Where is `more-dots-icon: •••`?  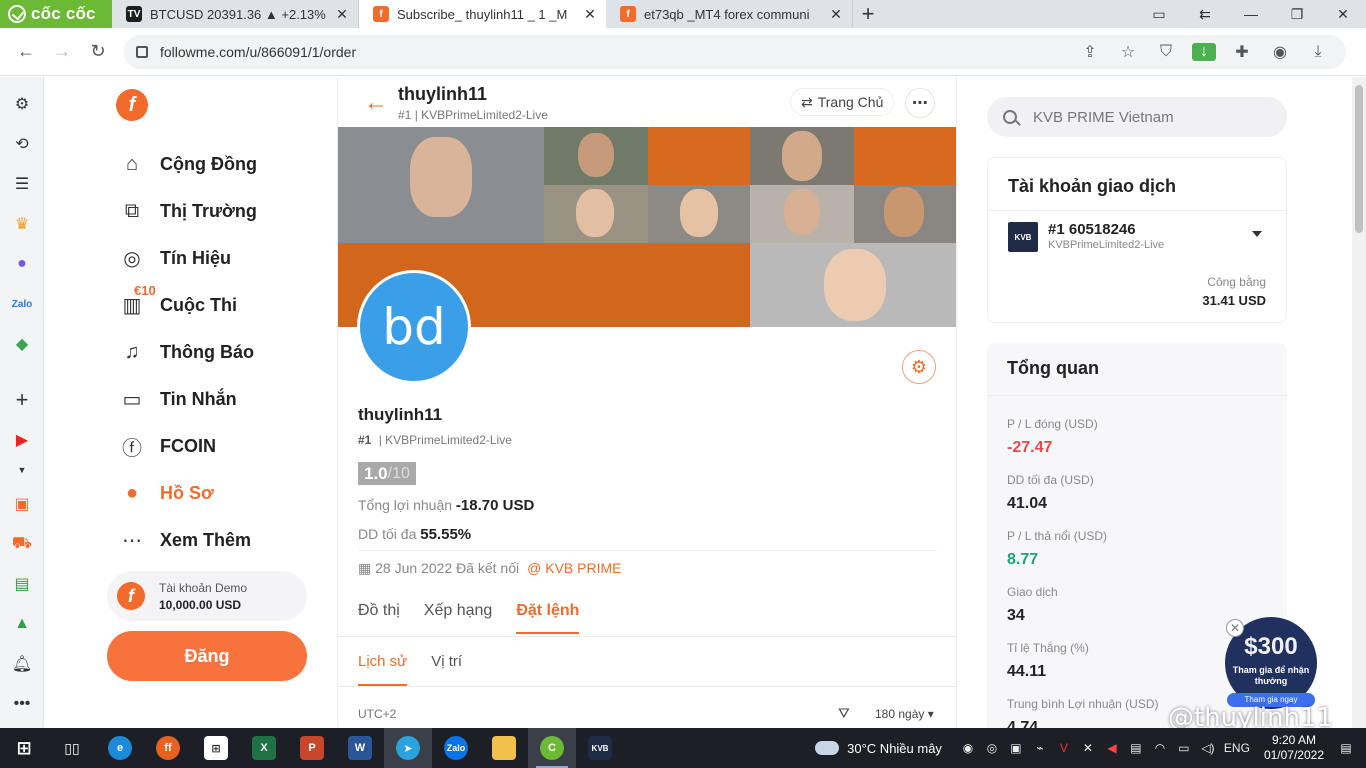
more-dots-icon: ••• is located at coordinates (22, 704).